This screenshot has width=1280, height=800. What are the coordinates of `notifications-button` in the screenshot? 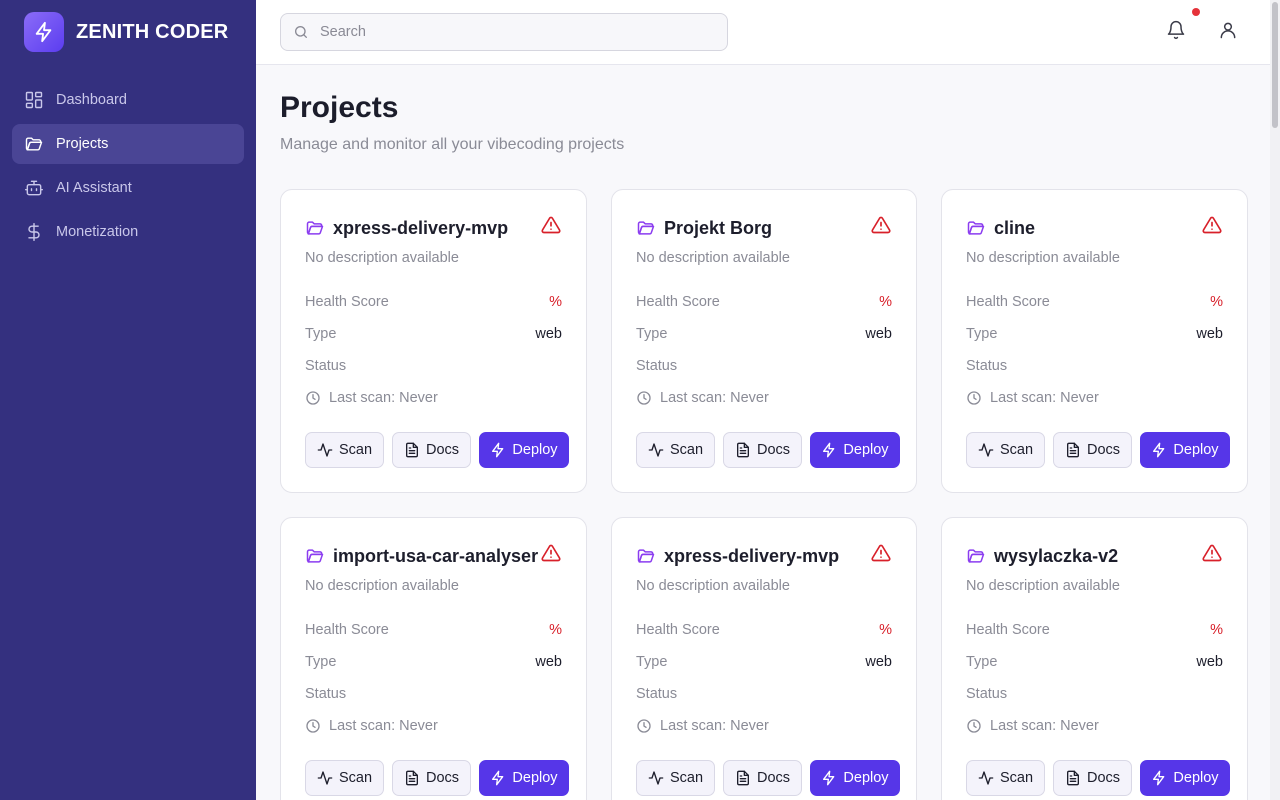 It's located at (1176, 32).